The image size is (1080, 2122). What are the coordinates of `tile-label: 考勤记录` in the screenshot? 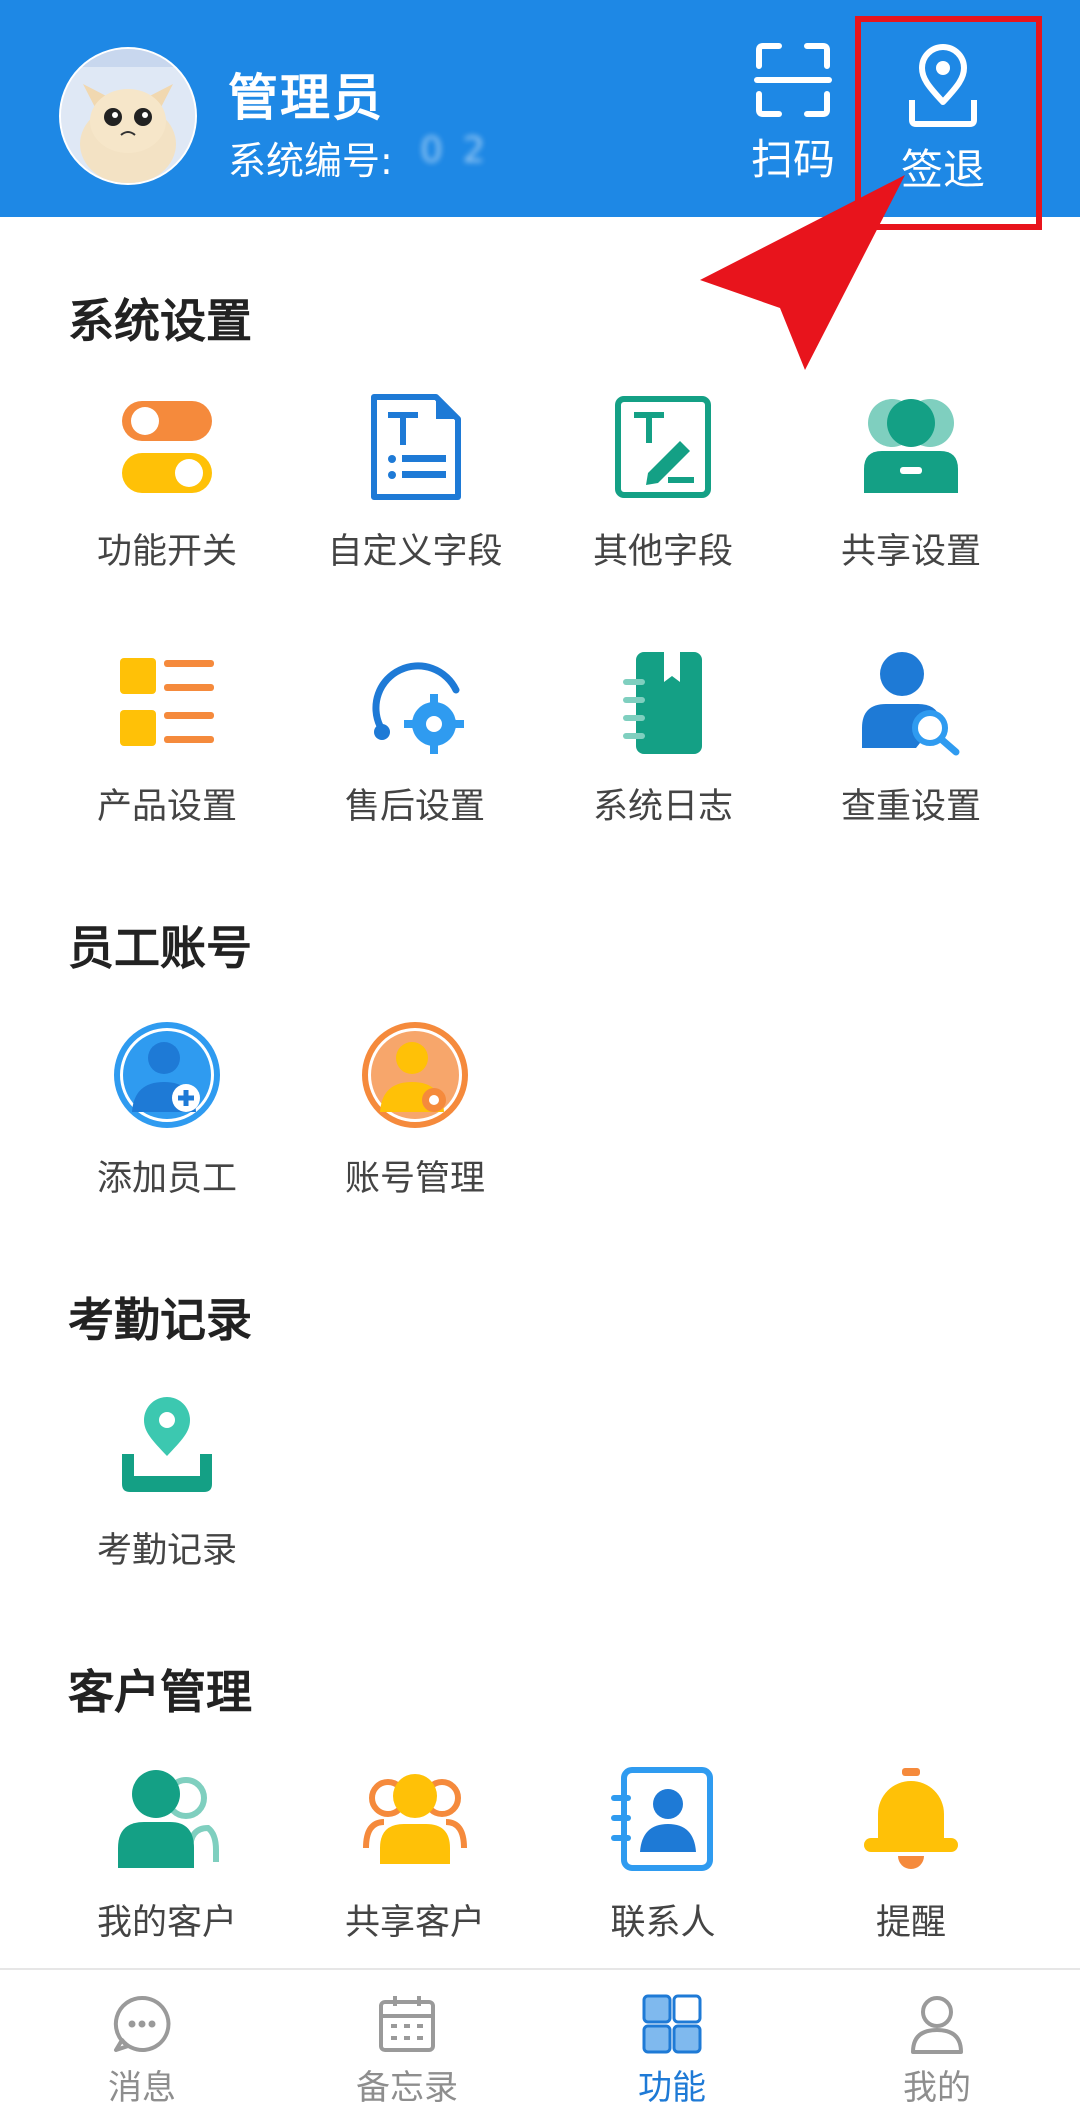 It's located at (166, 1551).